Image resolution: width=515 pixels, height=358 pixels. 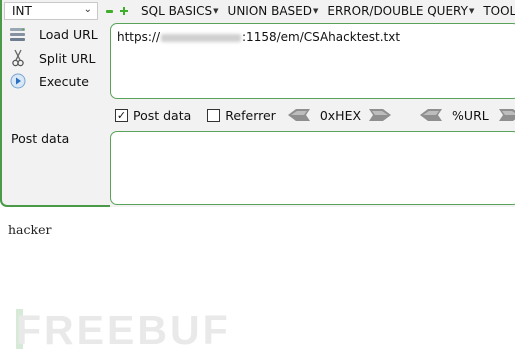 What do you see at coordinates (315, 115) in the screenshot?
I see `options-row: ✓ Post data Referrer 0xHEX %URL` at bounding box center [315, 115].